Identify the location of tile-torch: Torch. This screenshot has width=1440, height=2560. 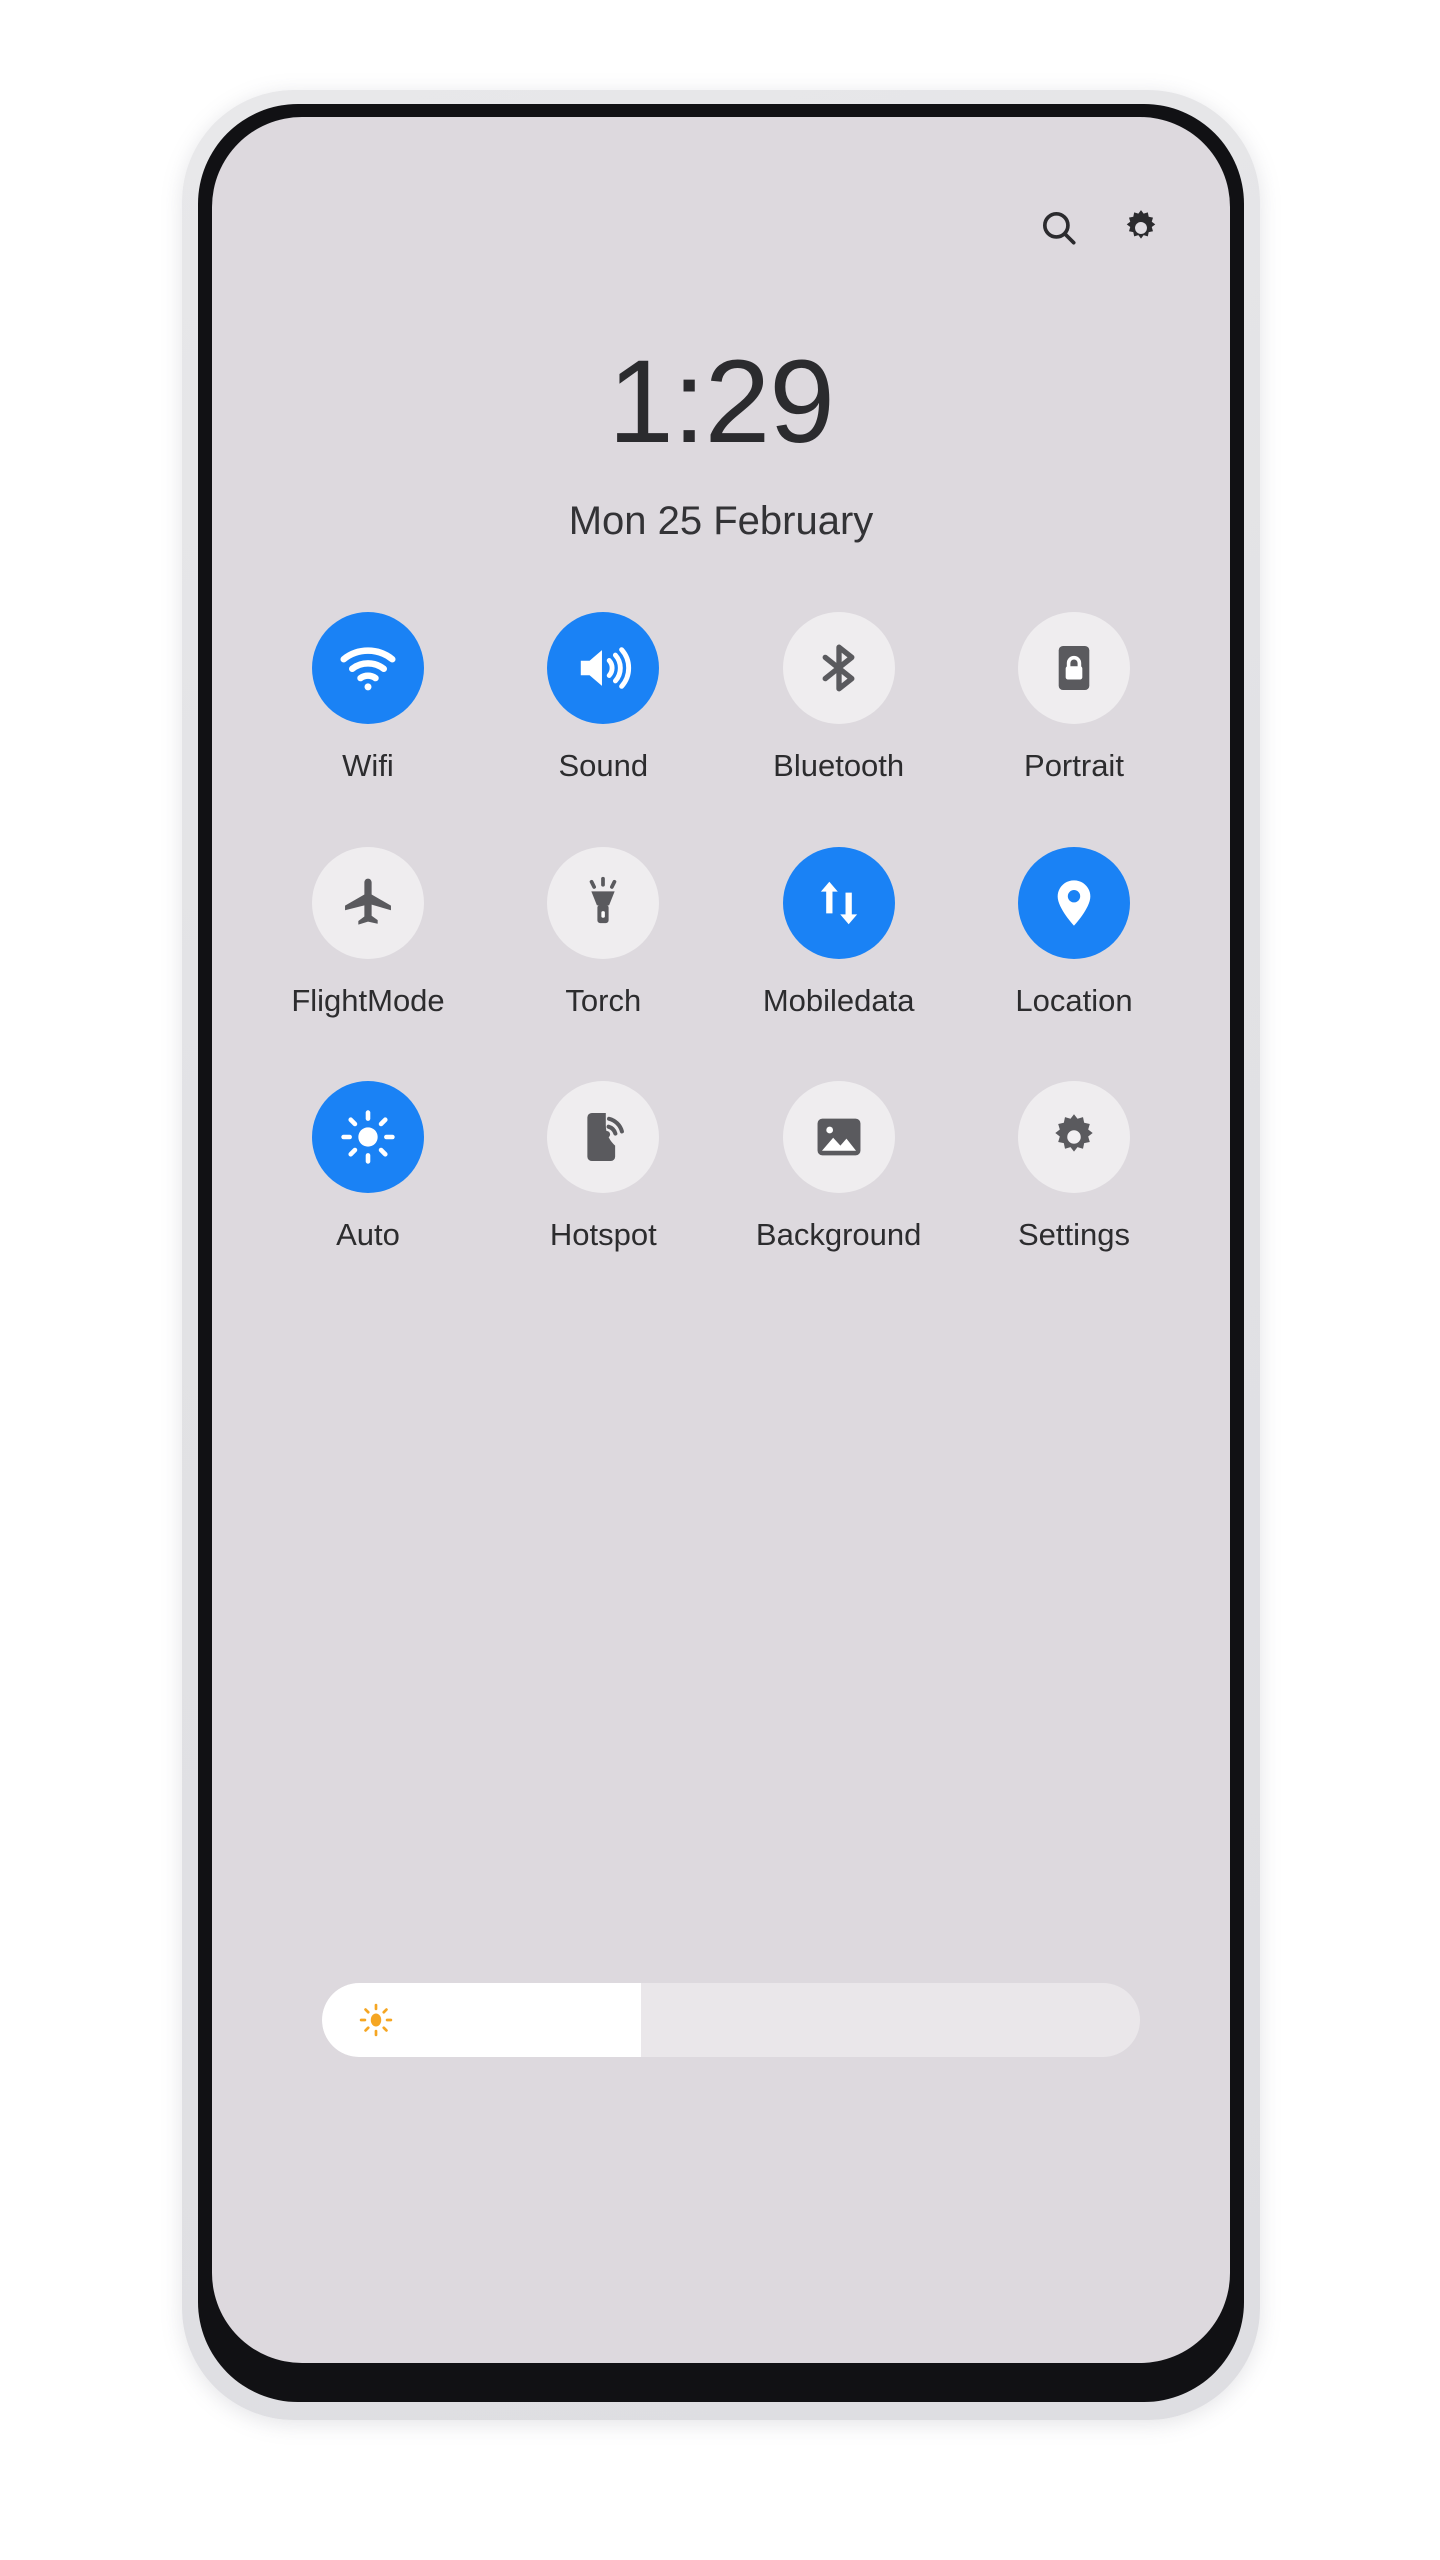
(603, 932).